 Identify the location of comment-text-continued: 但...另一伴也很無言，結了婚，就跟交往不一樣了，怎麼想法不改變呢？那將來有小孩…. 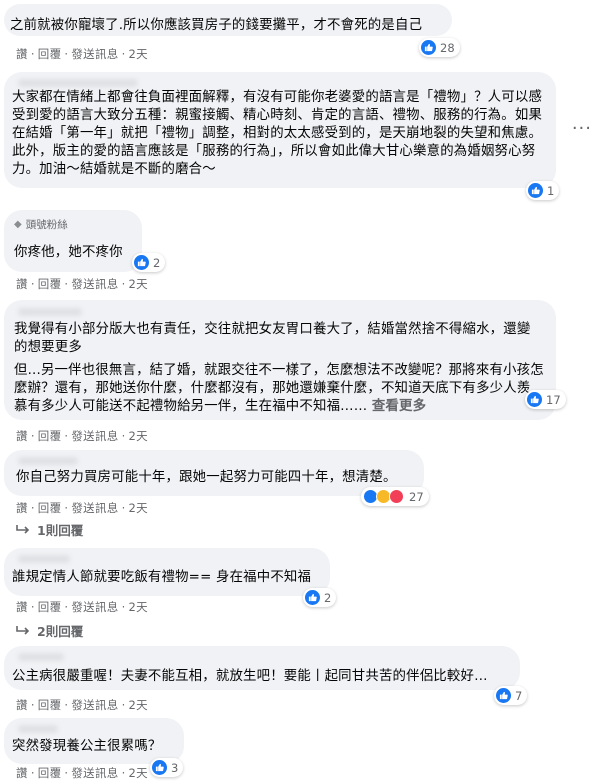
(279, 388).